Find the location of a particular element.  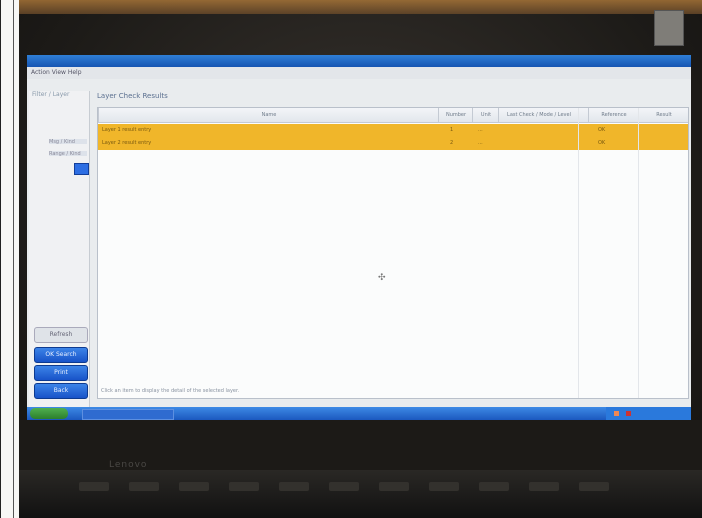

header-col-unit: Unit is located at coordinates (485, 115).